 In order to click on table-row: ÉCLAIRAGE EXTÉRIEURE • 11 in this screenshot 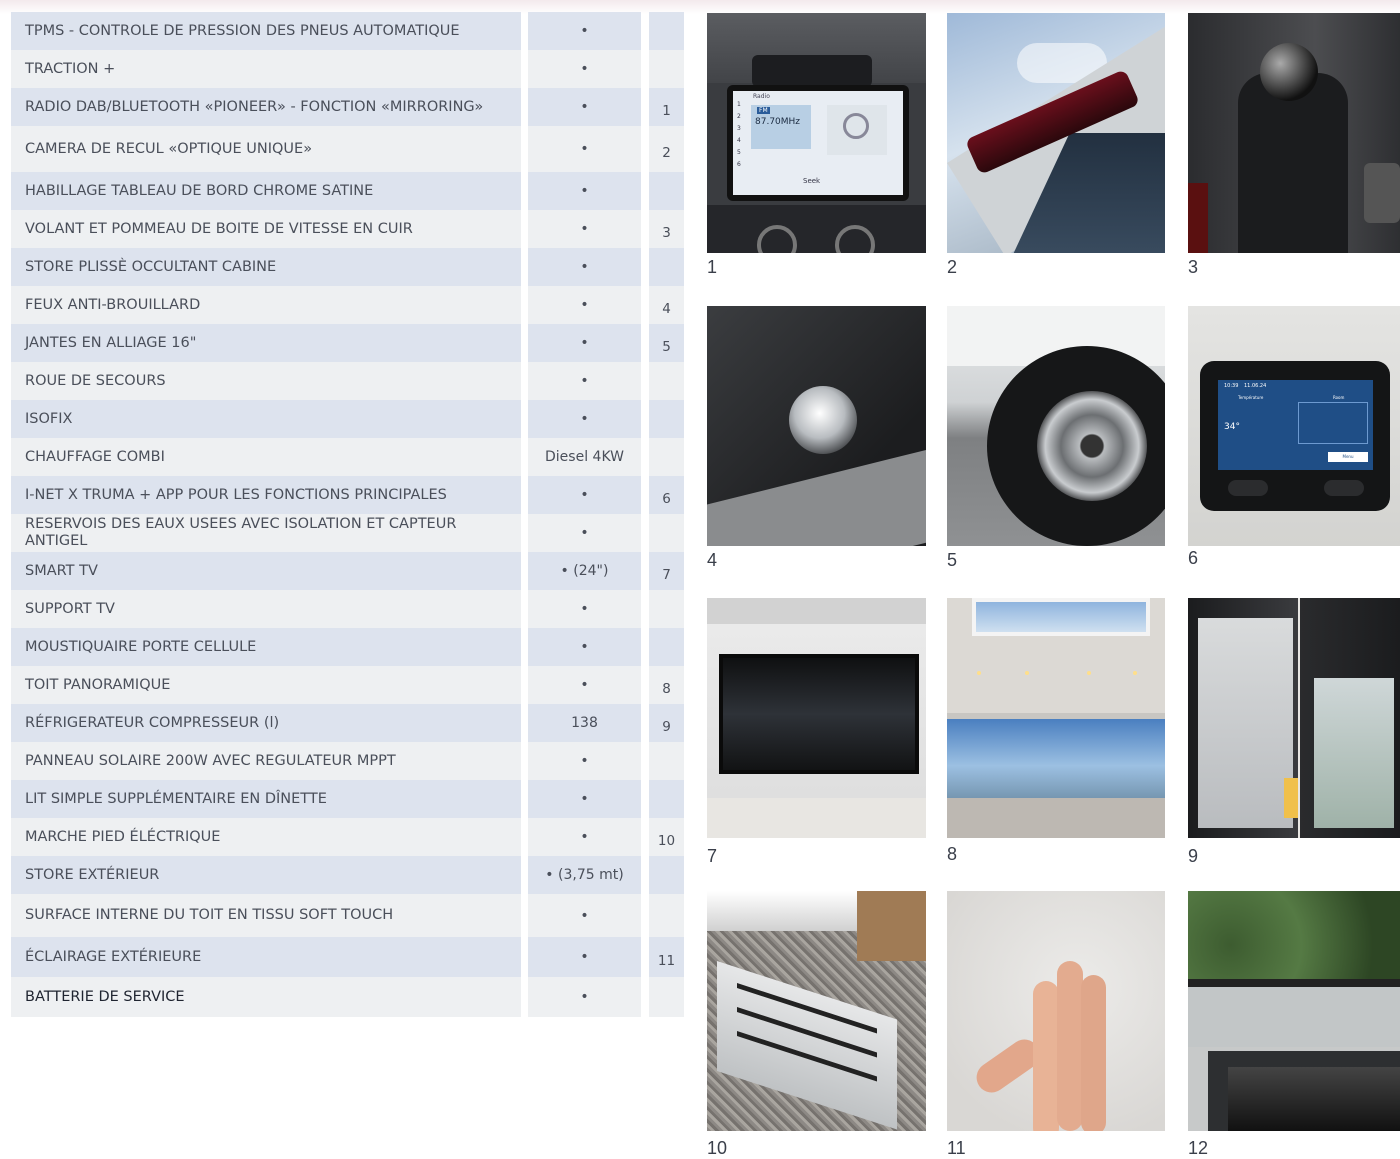, I will do `click(347, 957)`.